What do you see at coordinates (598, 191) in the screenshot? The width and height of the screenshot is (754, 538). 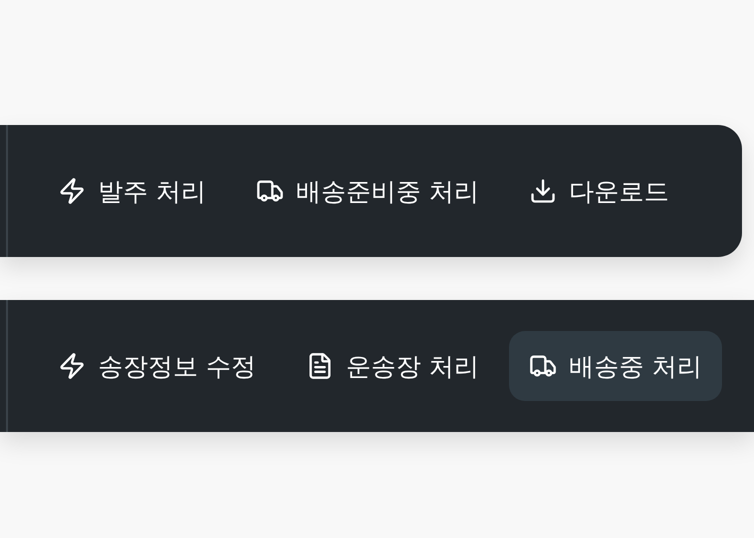 I see `toolbar-button: 다운로드` at bounding box center [598, 191].